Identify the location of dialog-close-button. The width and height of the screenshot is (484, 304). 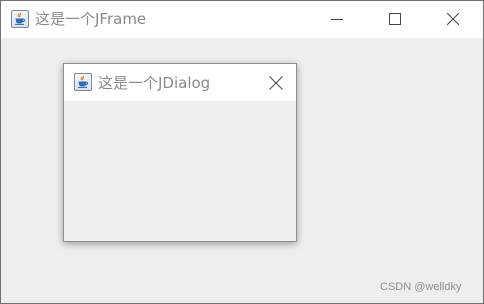
(276, 82).